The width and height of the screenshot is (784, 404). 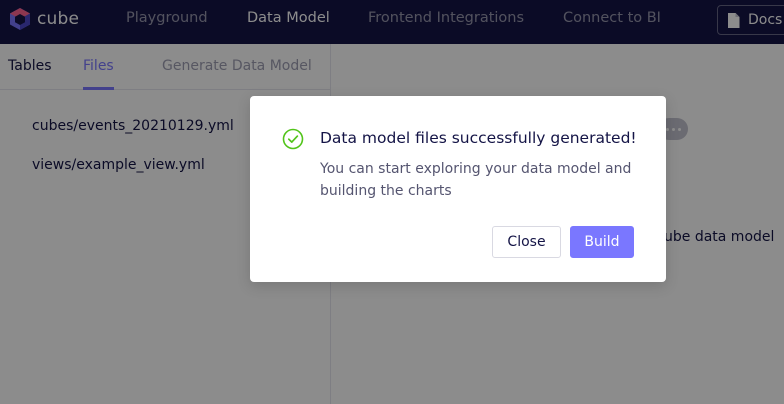 I want to click on check-circle-icon, so click(x=293, y=139).